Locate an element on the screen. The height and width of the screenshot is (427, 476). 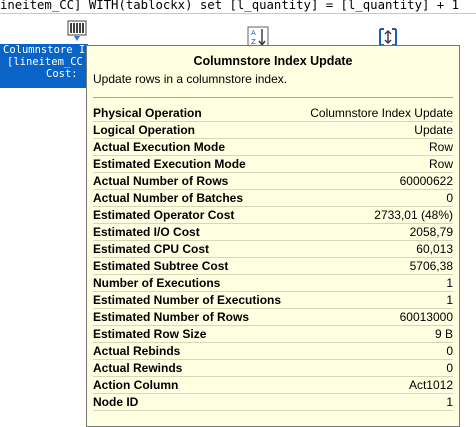
tooltip-title: Columnstore Index Update is located at coordinates (273, 61).